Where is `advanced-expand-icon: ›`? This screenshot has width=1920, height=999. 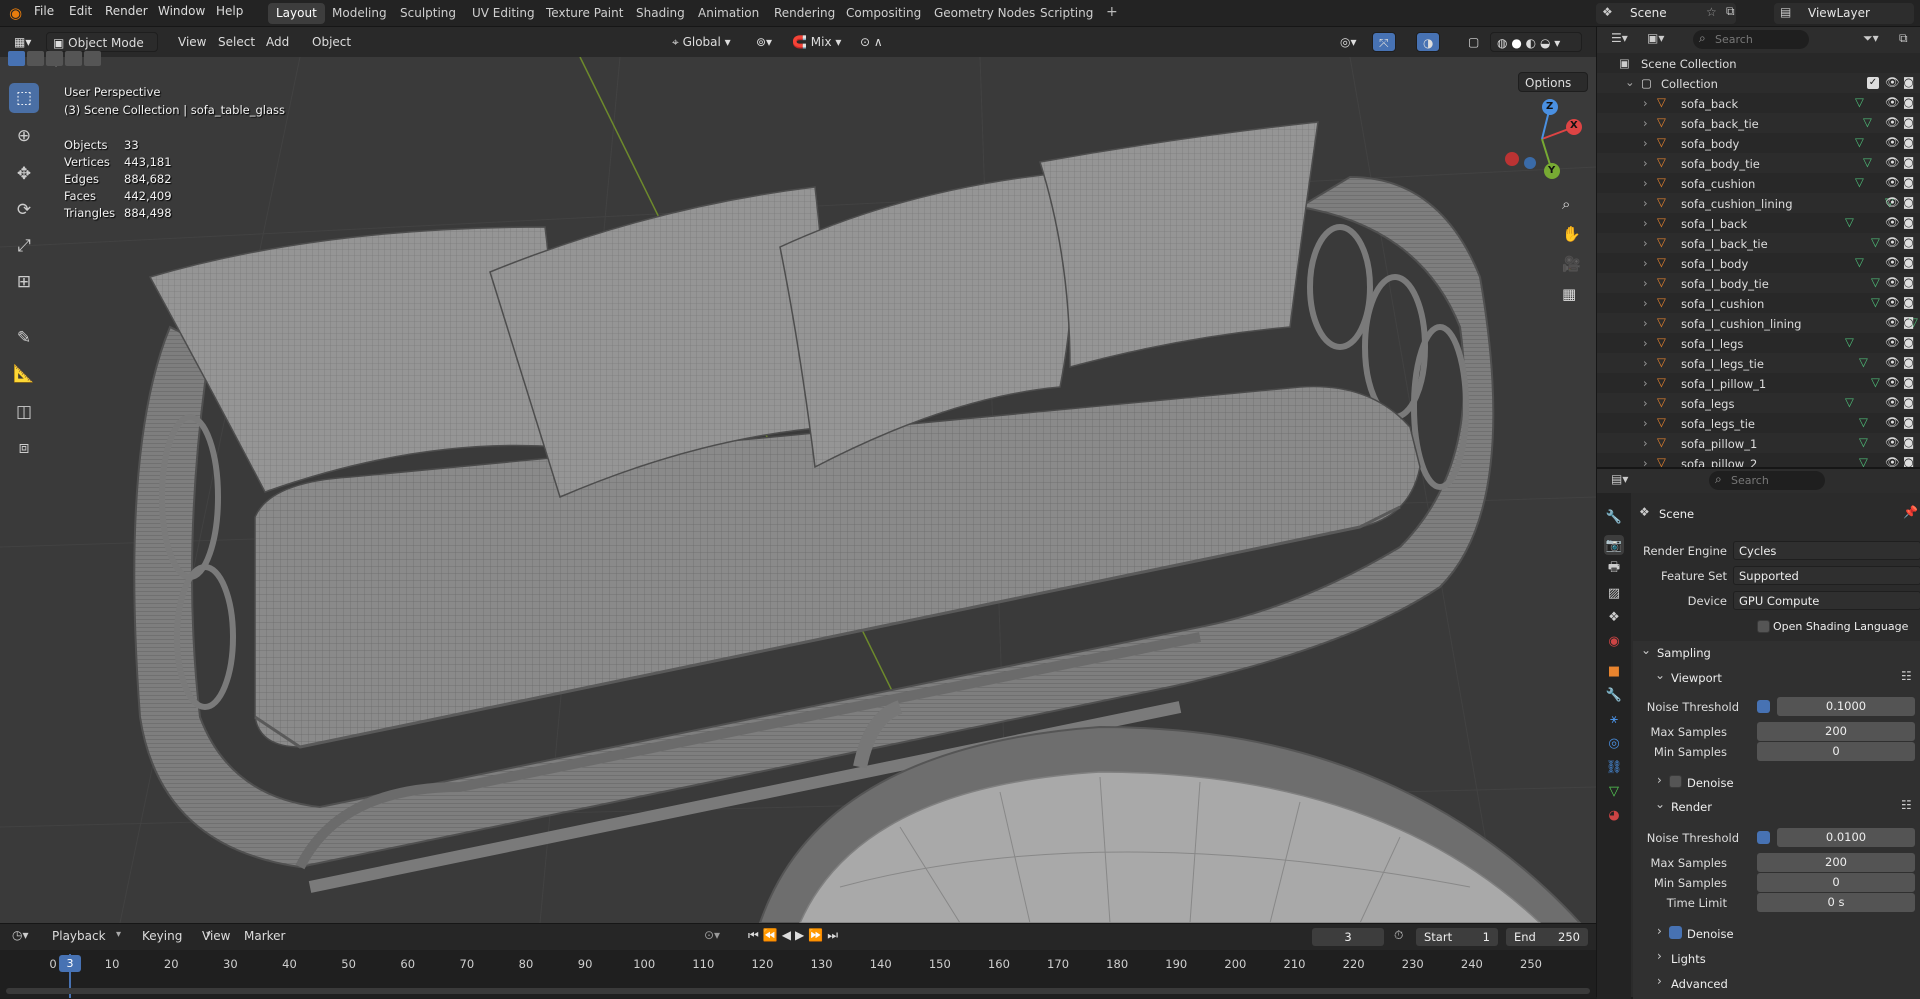 advanced-expand-icon: › is located at coordinates (1659, 981).